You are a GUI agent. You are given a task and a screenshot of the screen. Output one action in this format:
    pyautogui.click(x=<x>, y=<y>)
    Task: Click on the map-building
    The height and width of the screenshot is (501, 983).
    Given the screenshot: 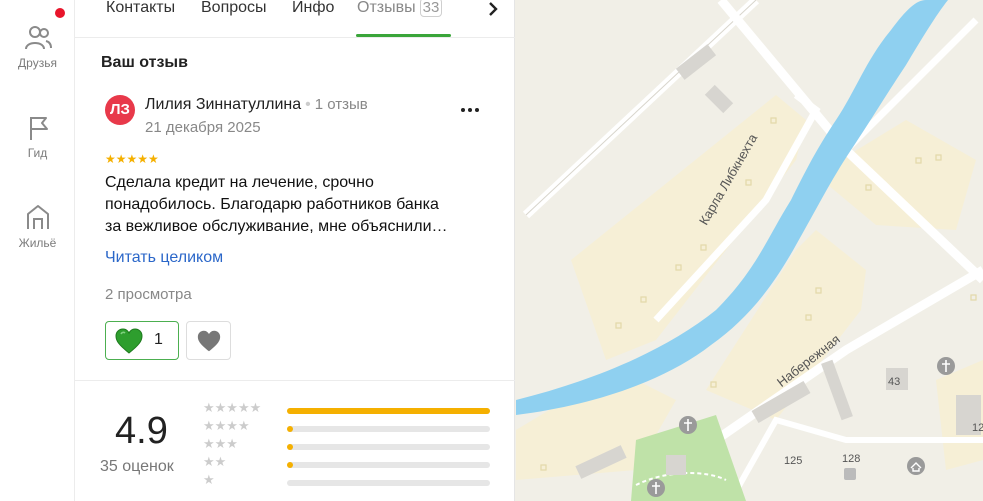 What is the action you would take?
    pyautogui.click(x=676, y=465)
    